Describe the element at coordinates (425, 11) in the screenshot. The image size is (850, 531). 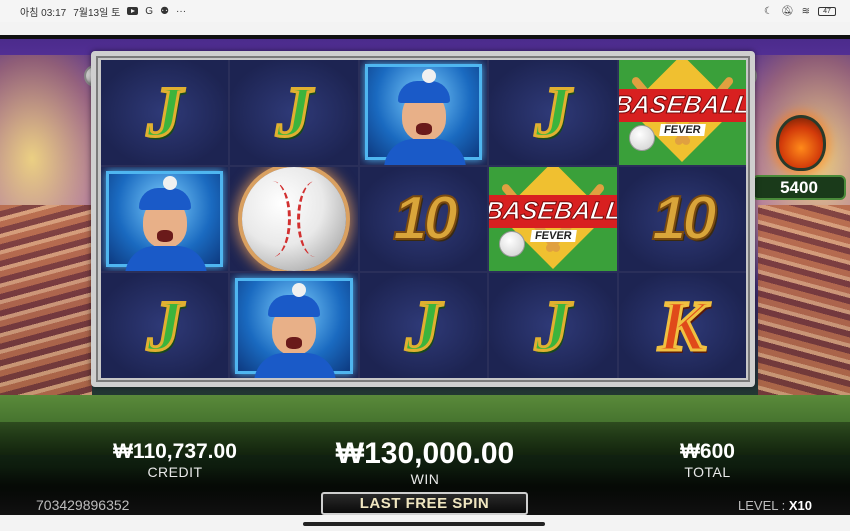
I see `status-bar: 아침 03:17 7월13일 토 G ⚉ ··· ☾ 🔕︎ ≋ 47` at that location.